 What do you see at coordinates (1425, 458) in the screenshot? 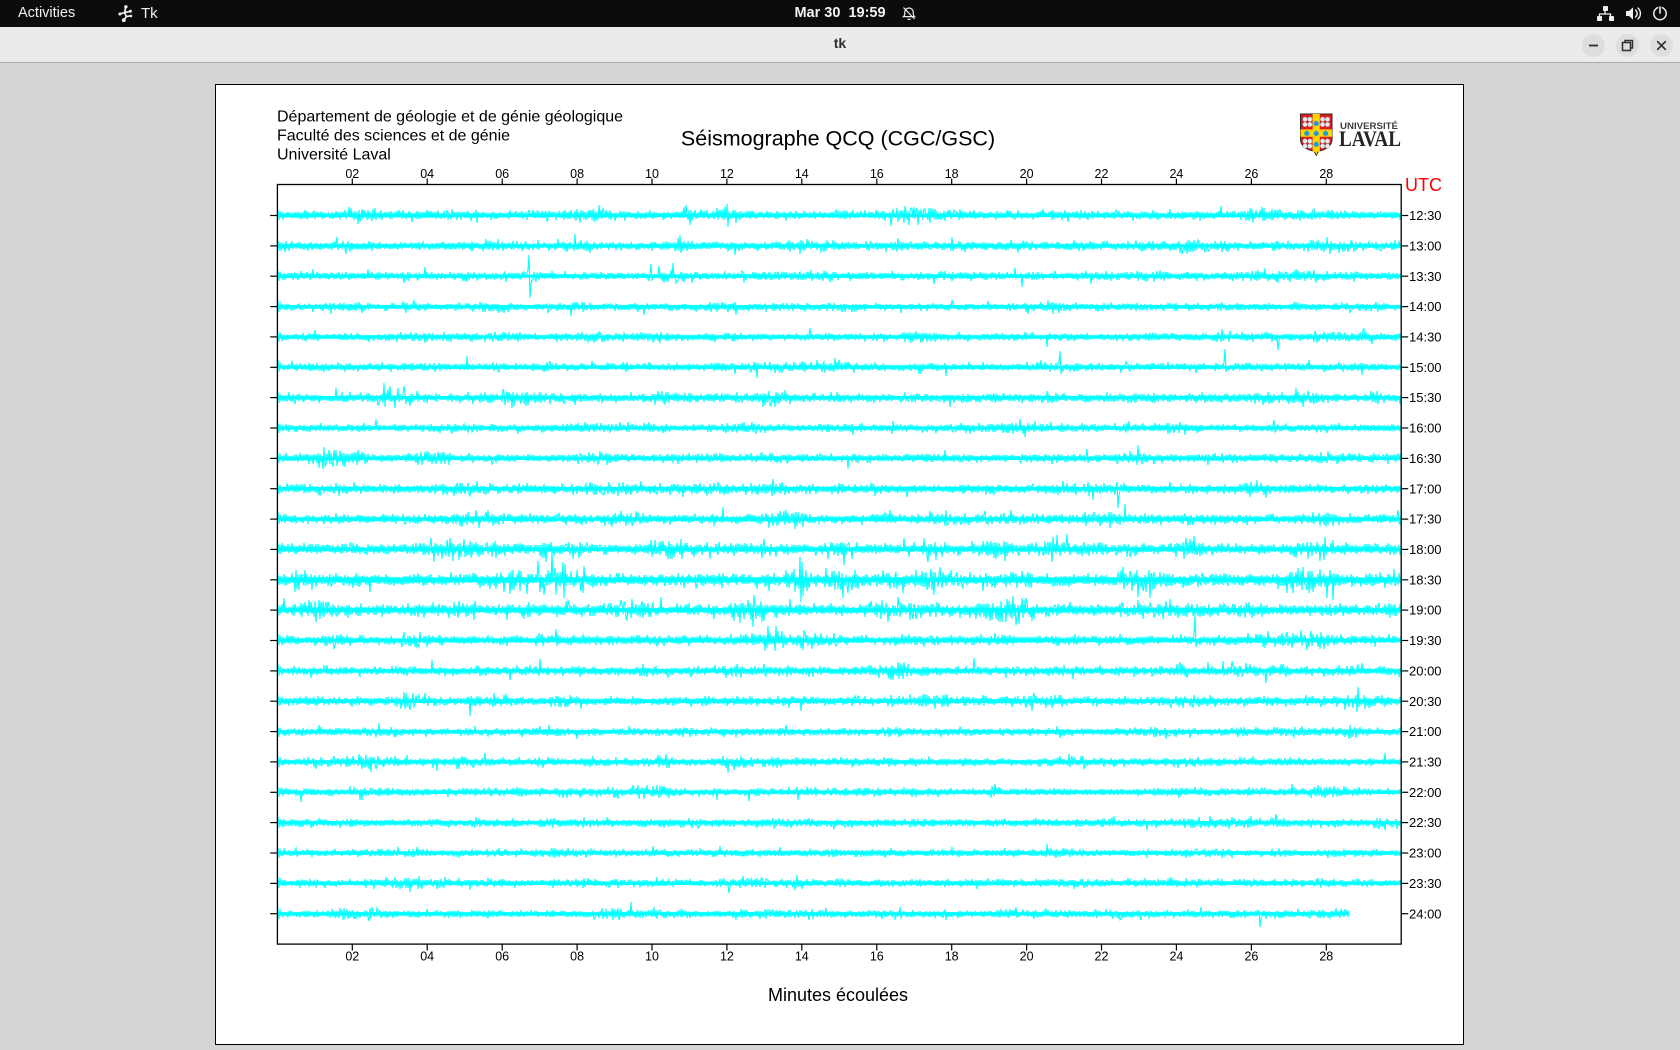
I see `svg-text: 16:30` at bounding box center [1425, 458].